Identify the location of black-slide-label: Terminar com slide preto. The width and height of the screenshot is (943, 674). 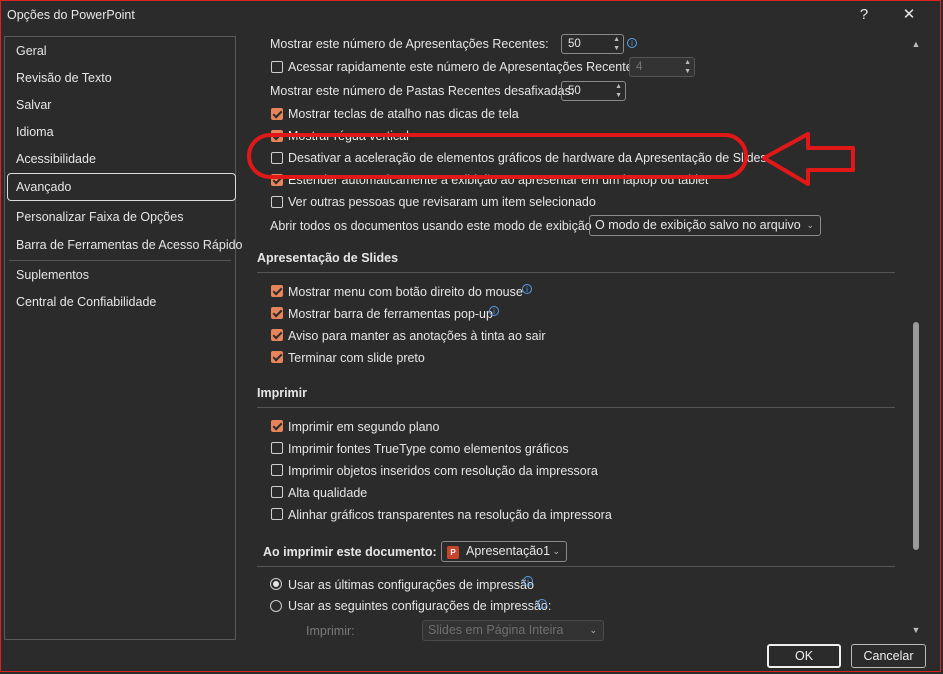
(356, 358).